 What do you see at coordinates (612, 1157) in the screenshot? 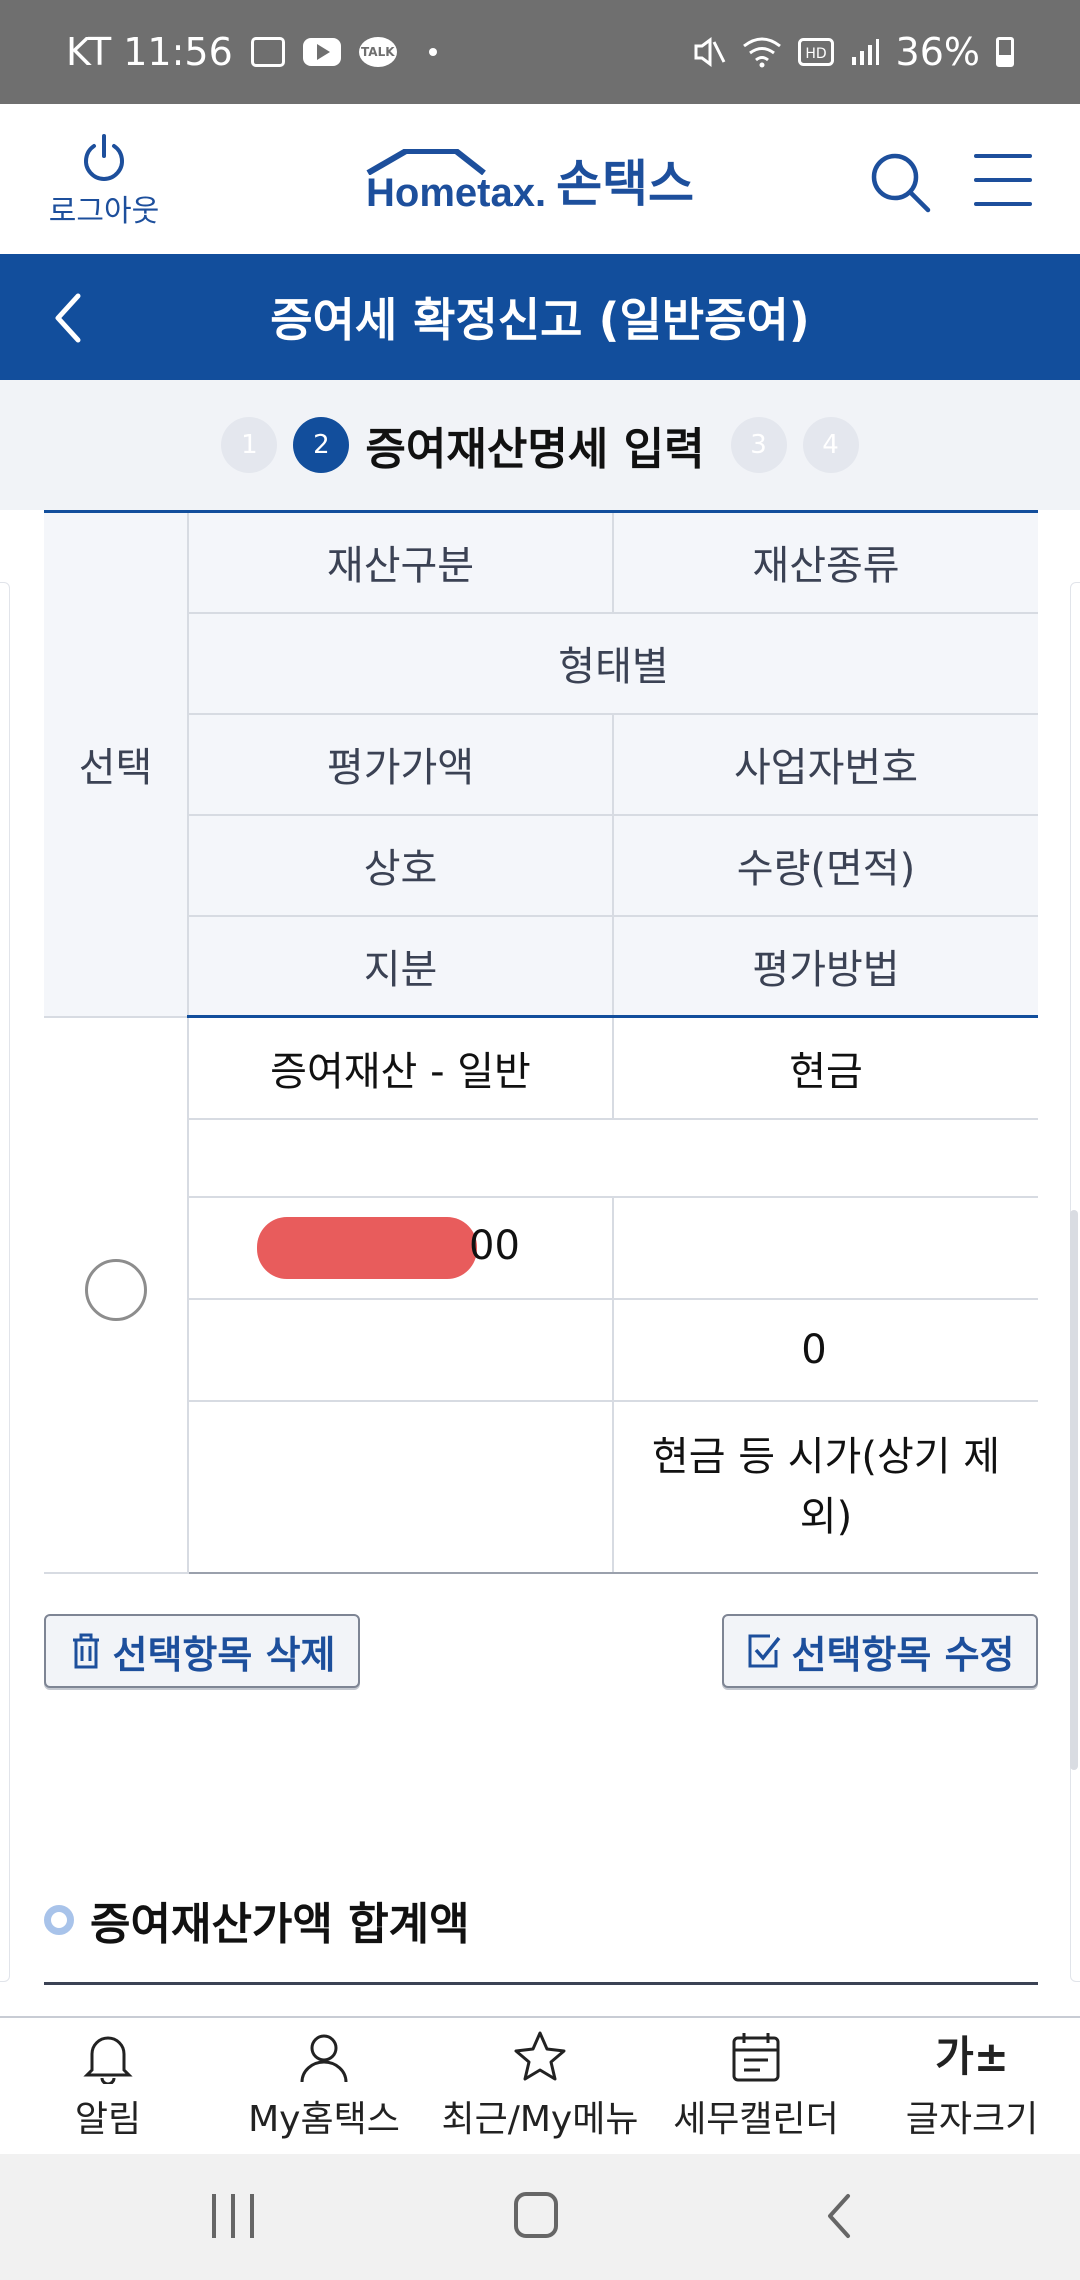
I see `cell-form` at bounding box center [612, 1157].